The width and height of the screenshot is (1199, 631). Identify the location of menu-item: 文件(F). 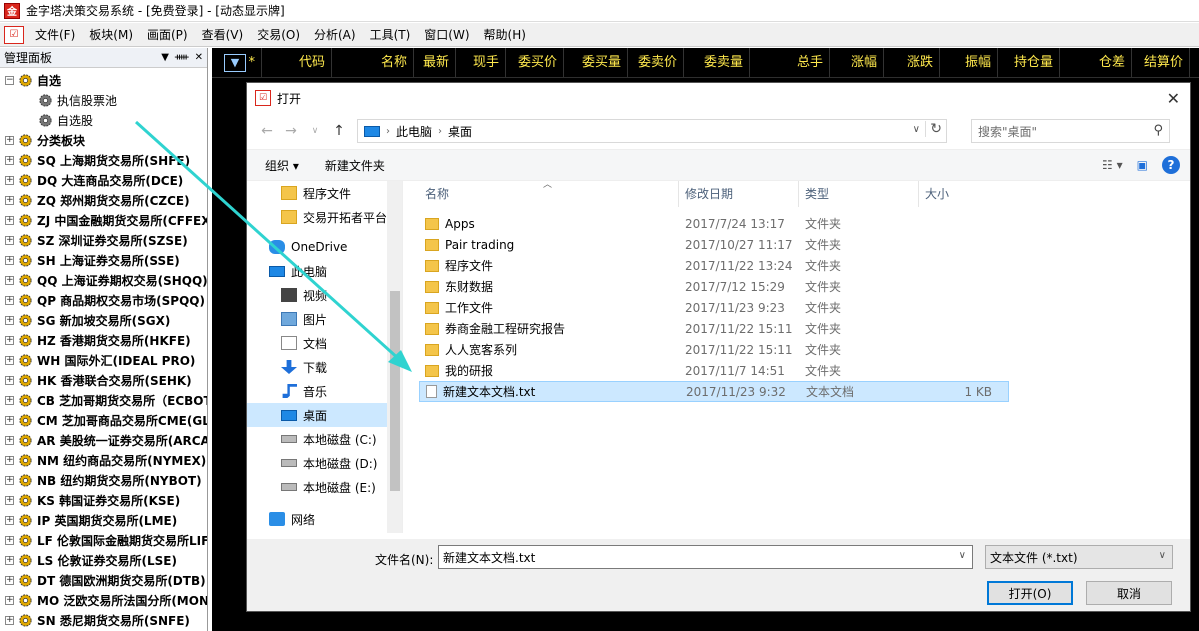
(55, 35).